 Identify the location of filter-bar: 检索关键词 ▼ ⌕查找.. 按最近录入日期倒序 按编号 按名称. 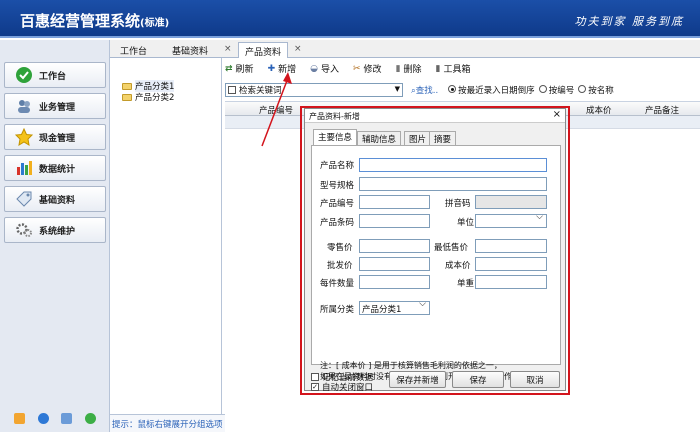
(462, 90).